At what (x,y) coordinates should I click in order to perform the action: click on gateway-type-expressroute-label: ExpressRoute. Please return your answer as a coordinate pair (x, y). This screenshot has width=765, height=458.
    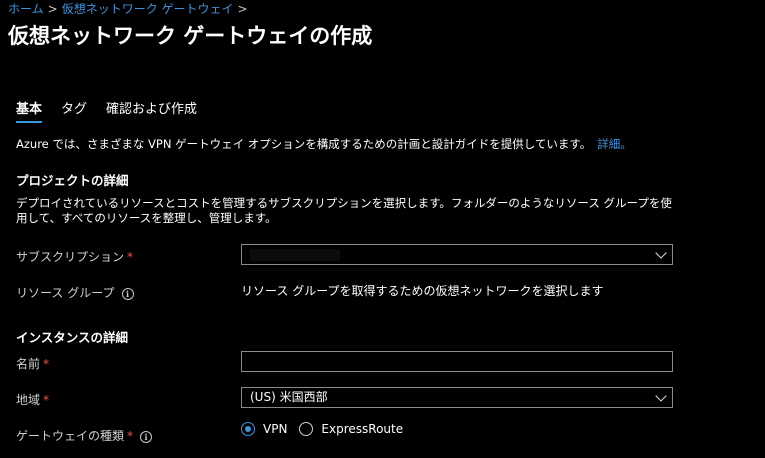
    Looking at the image, I should click on (362, 429).